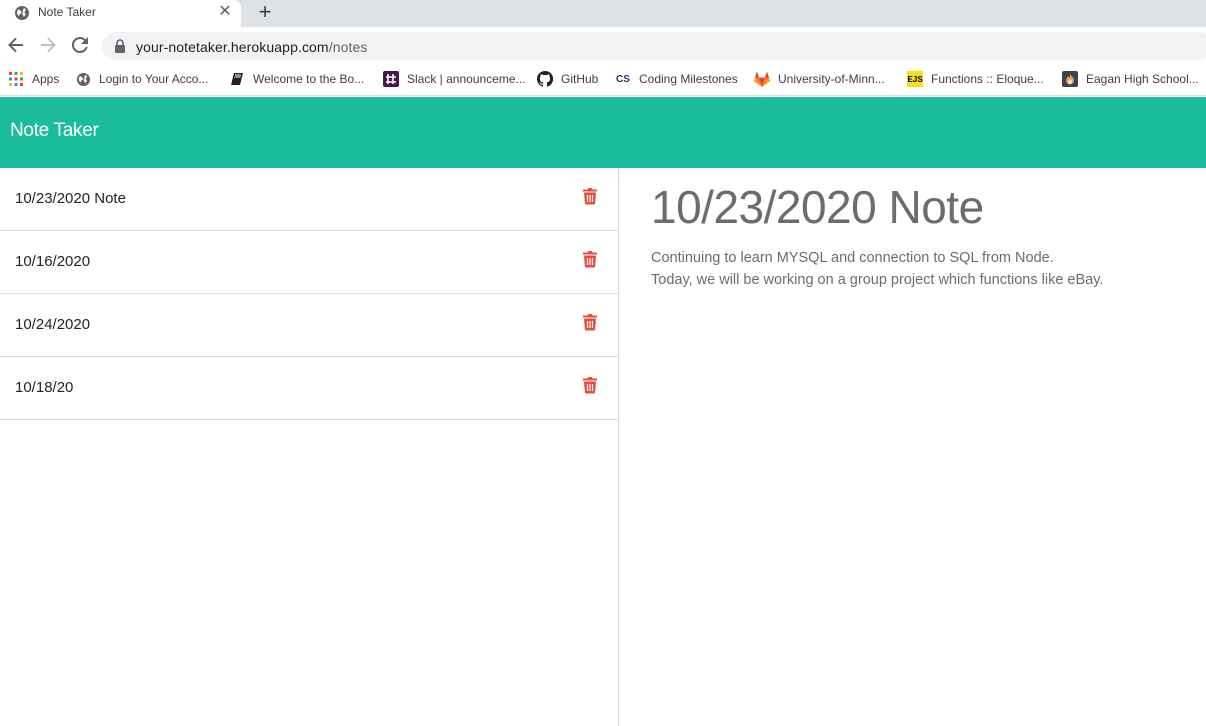  What do you see at coordinates (603, 13) in the screenshot?
I see `tab-strip: Note Taker ✕ +` at bounding box center [603, 13].